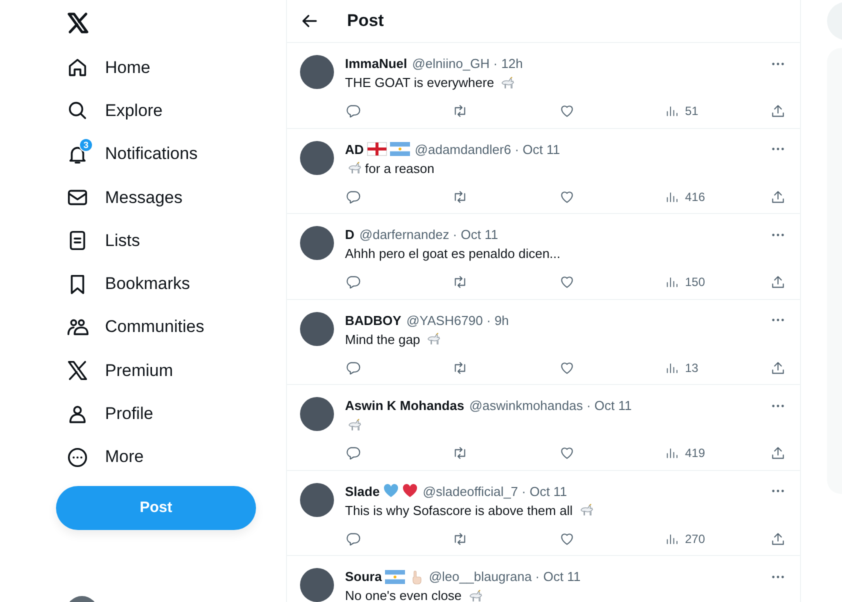 The image size is (842, 602). Describe the element at coordinates (362, 491) in the screenshot. I see `user-name: Slade` at that location.